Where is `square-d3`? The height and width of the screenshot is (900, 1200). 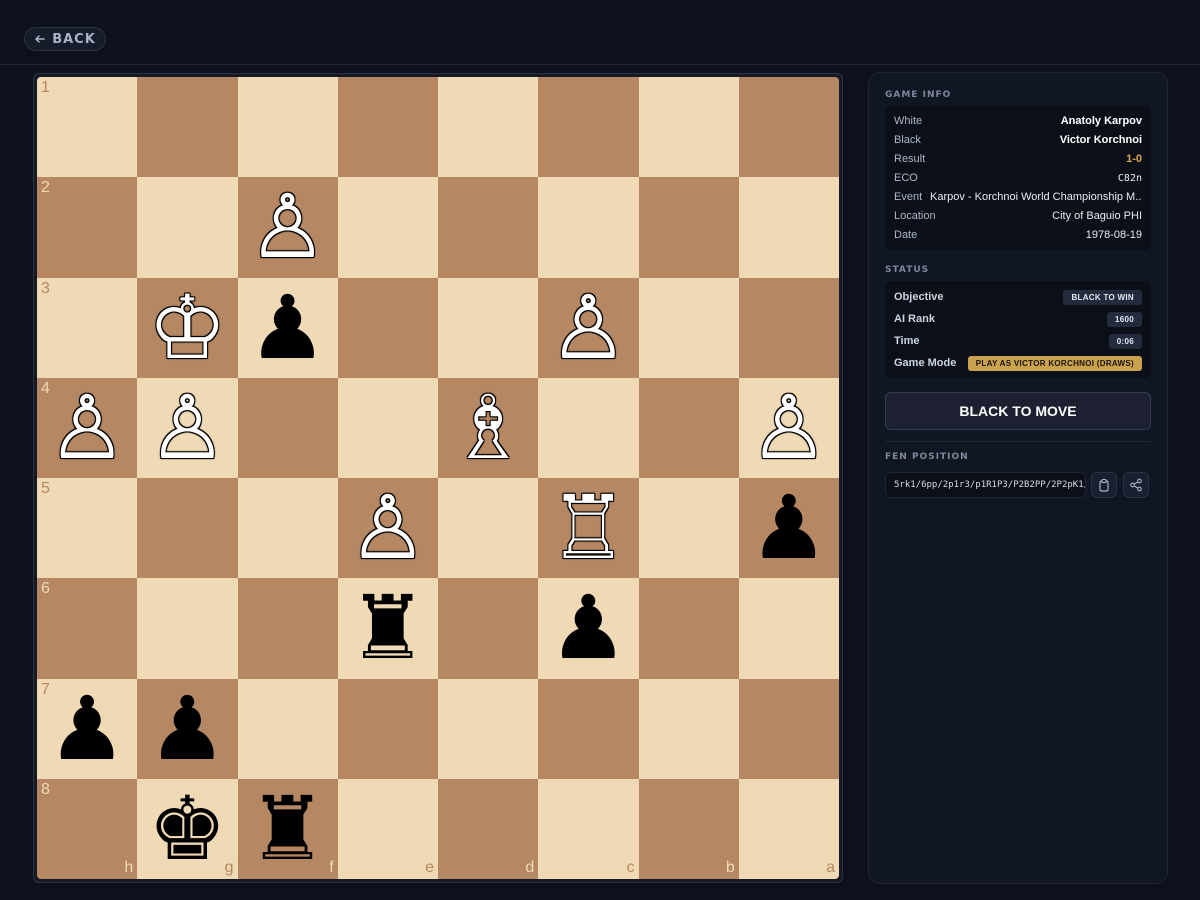
square-d3 is located at coordinates (488, 327).